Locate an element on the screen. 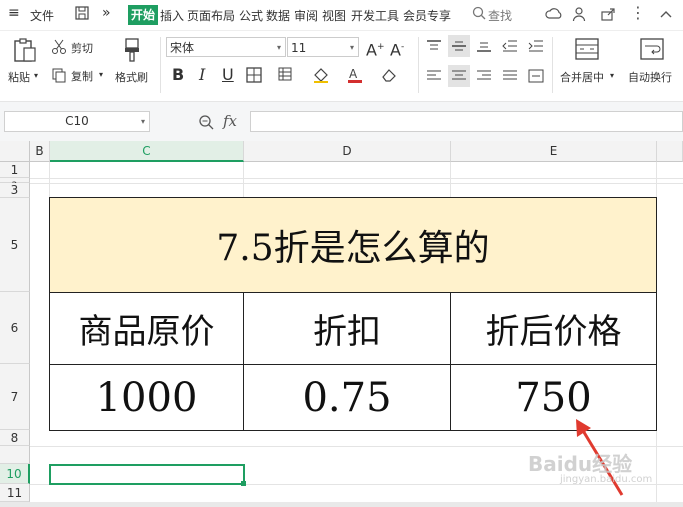 Image resolution: width=683 pixels, height=507 pixels. increase-indent-icon is located at coordinates (536, 47).